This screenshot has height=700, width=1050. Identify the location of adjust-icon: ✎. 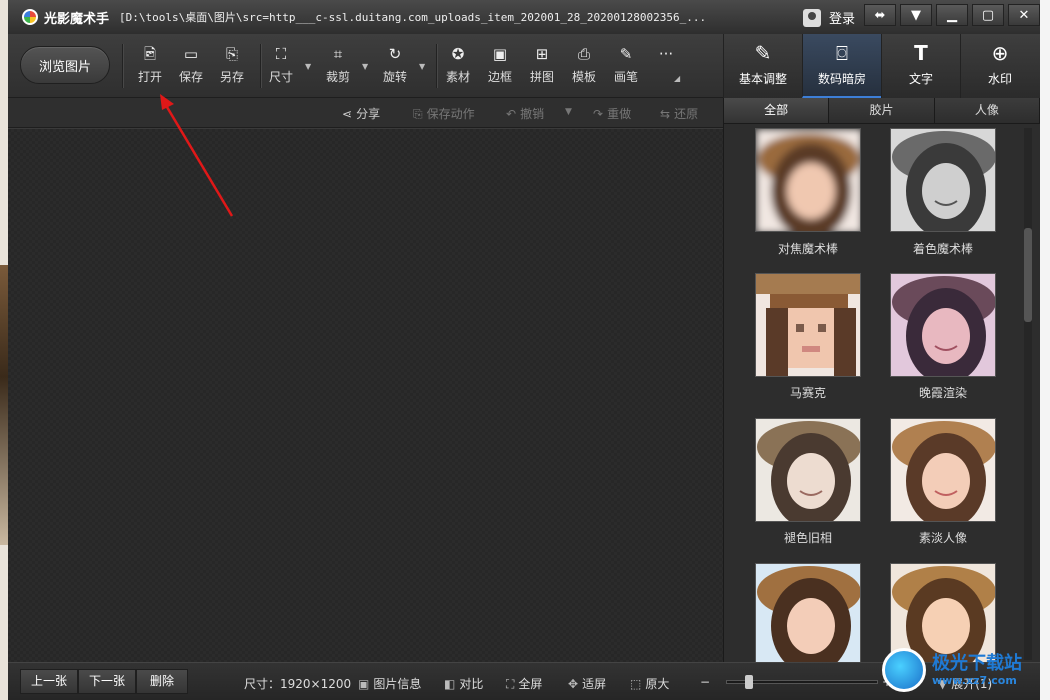
(763, 53).